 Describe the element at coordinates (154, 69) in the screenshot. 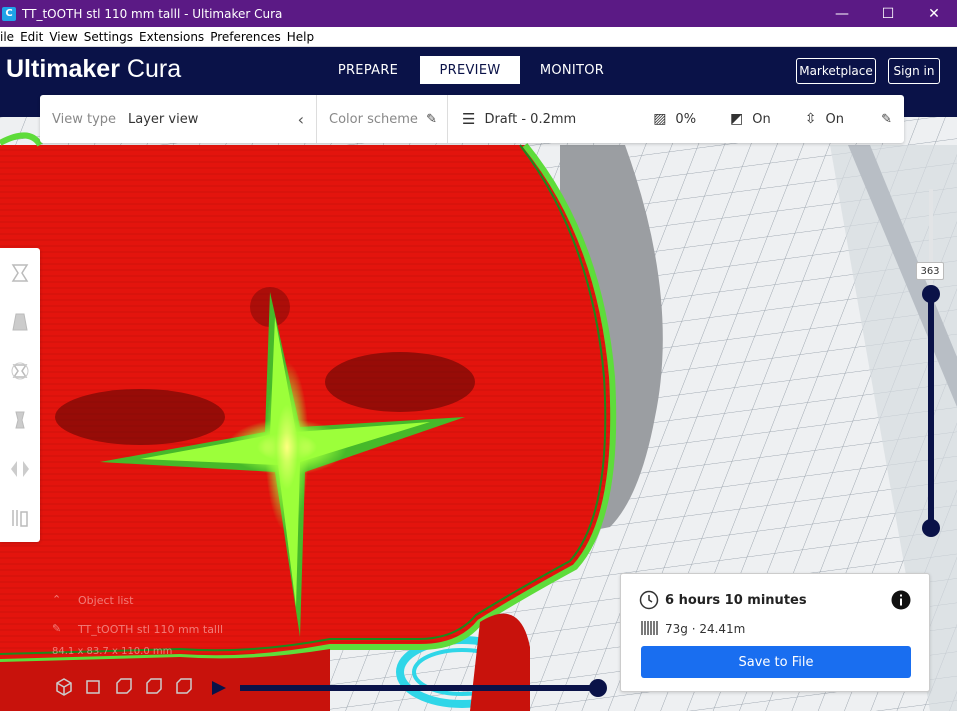

I see `brand-cura: Cura` at that location.